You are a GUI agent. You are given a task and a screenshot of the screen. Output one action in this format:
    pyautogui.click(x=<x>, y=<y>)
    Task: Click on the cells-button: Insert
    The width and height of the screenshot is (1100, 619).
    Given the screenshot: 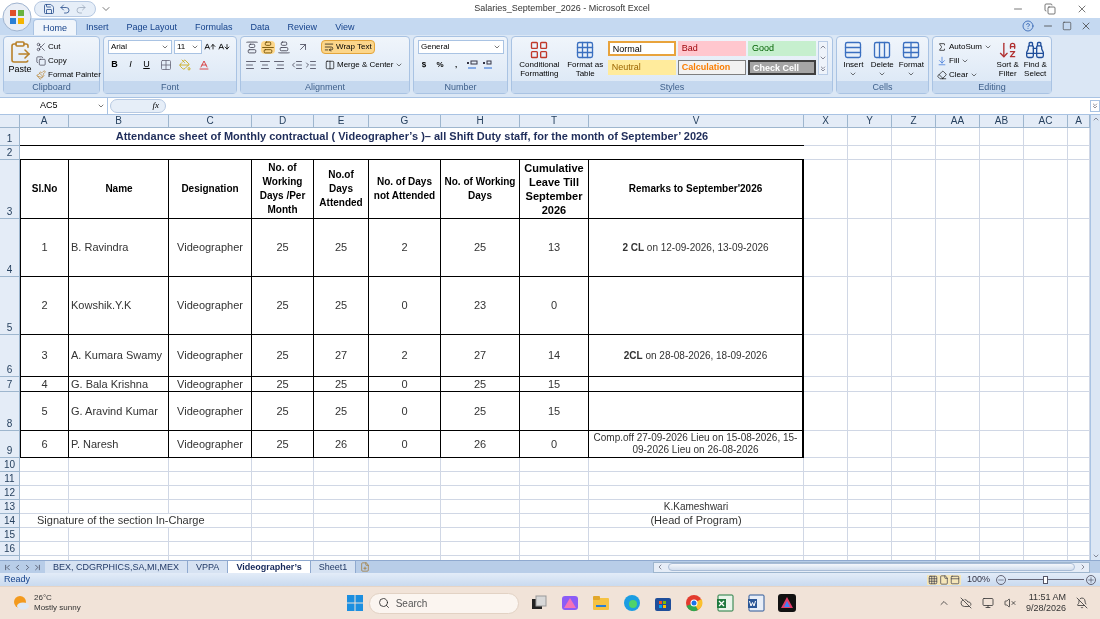 What is the action you would take?
    pyautogui.click(x=853, y=60)
    